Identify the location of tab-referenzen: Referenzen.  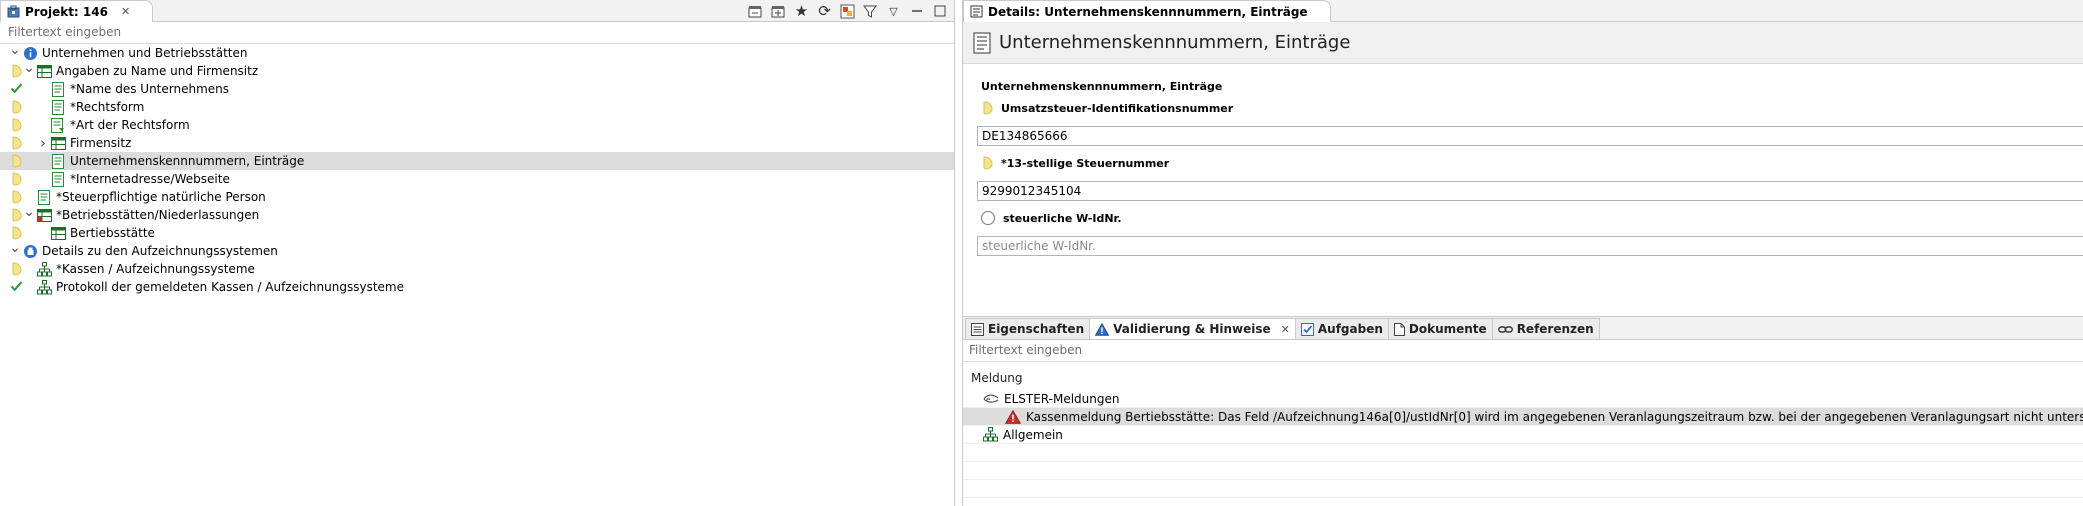
(1545, 328).